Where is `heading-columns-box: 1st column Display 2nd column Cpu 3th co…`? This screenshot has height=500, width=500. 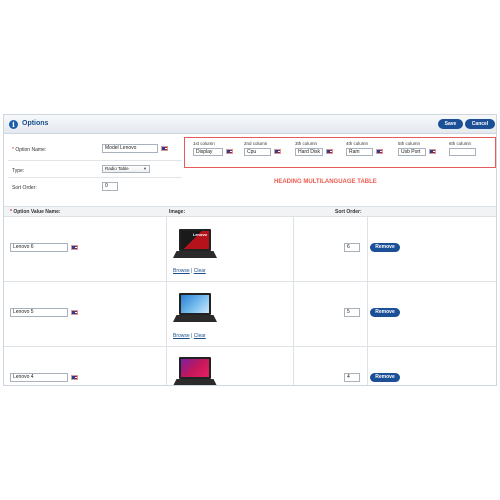
heading-columns-box: 1st column Display 2nd column Cpu 3th co… is located at coordinates (340, 152).